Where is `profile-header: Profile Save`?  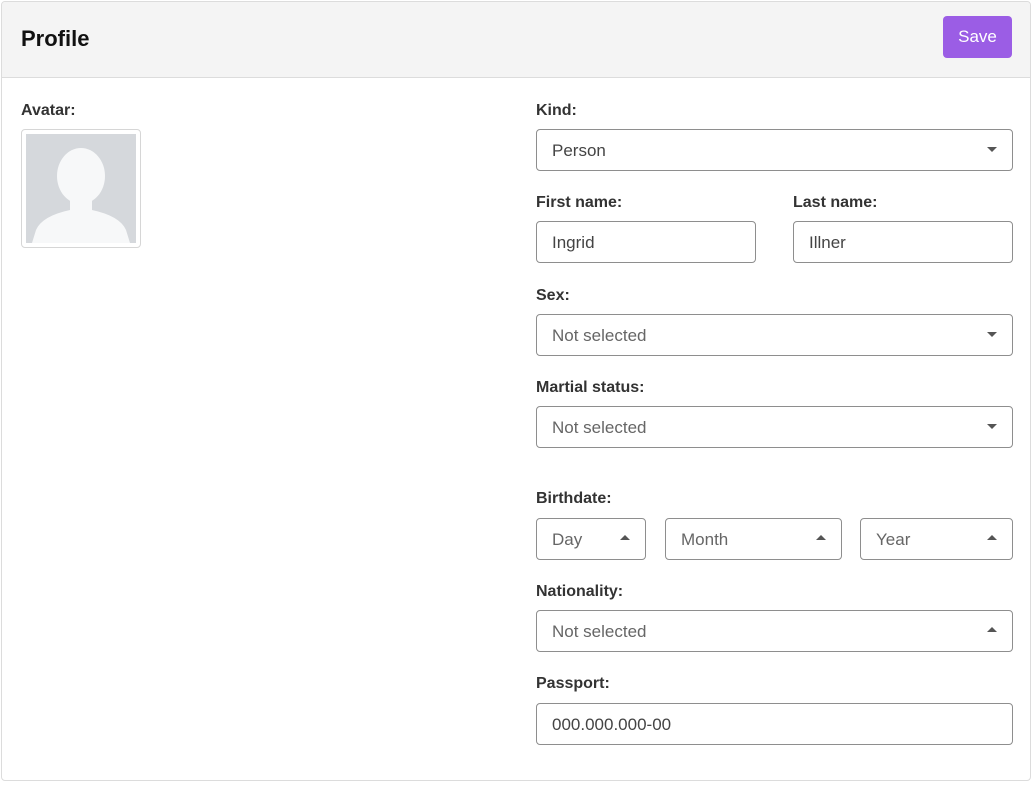 profile-header: Profile Save is located at coordinates (516, 40).